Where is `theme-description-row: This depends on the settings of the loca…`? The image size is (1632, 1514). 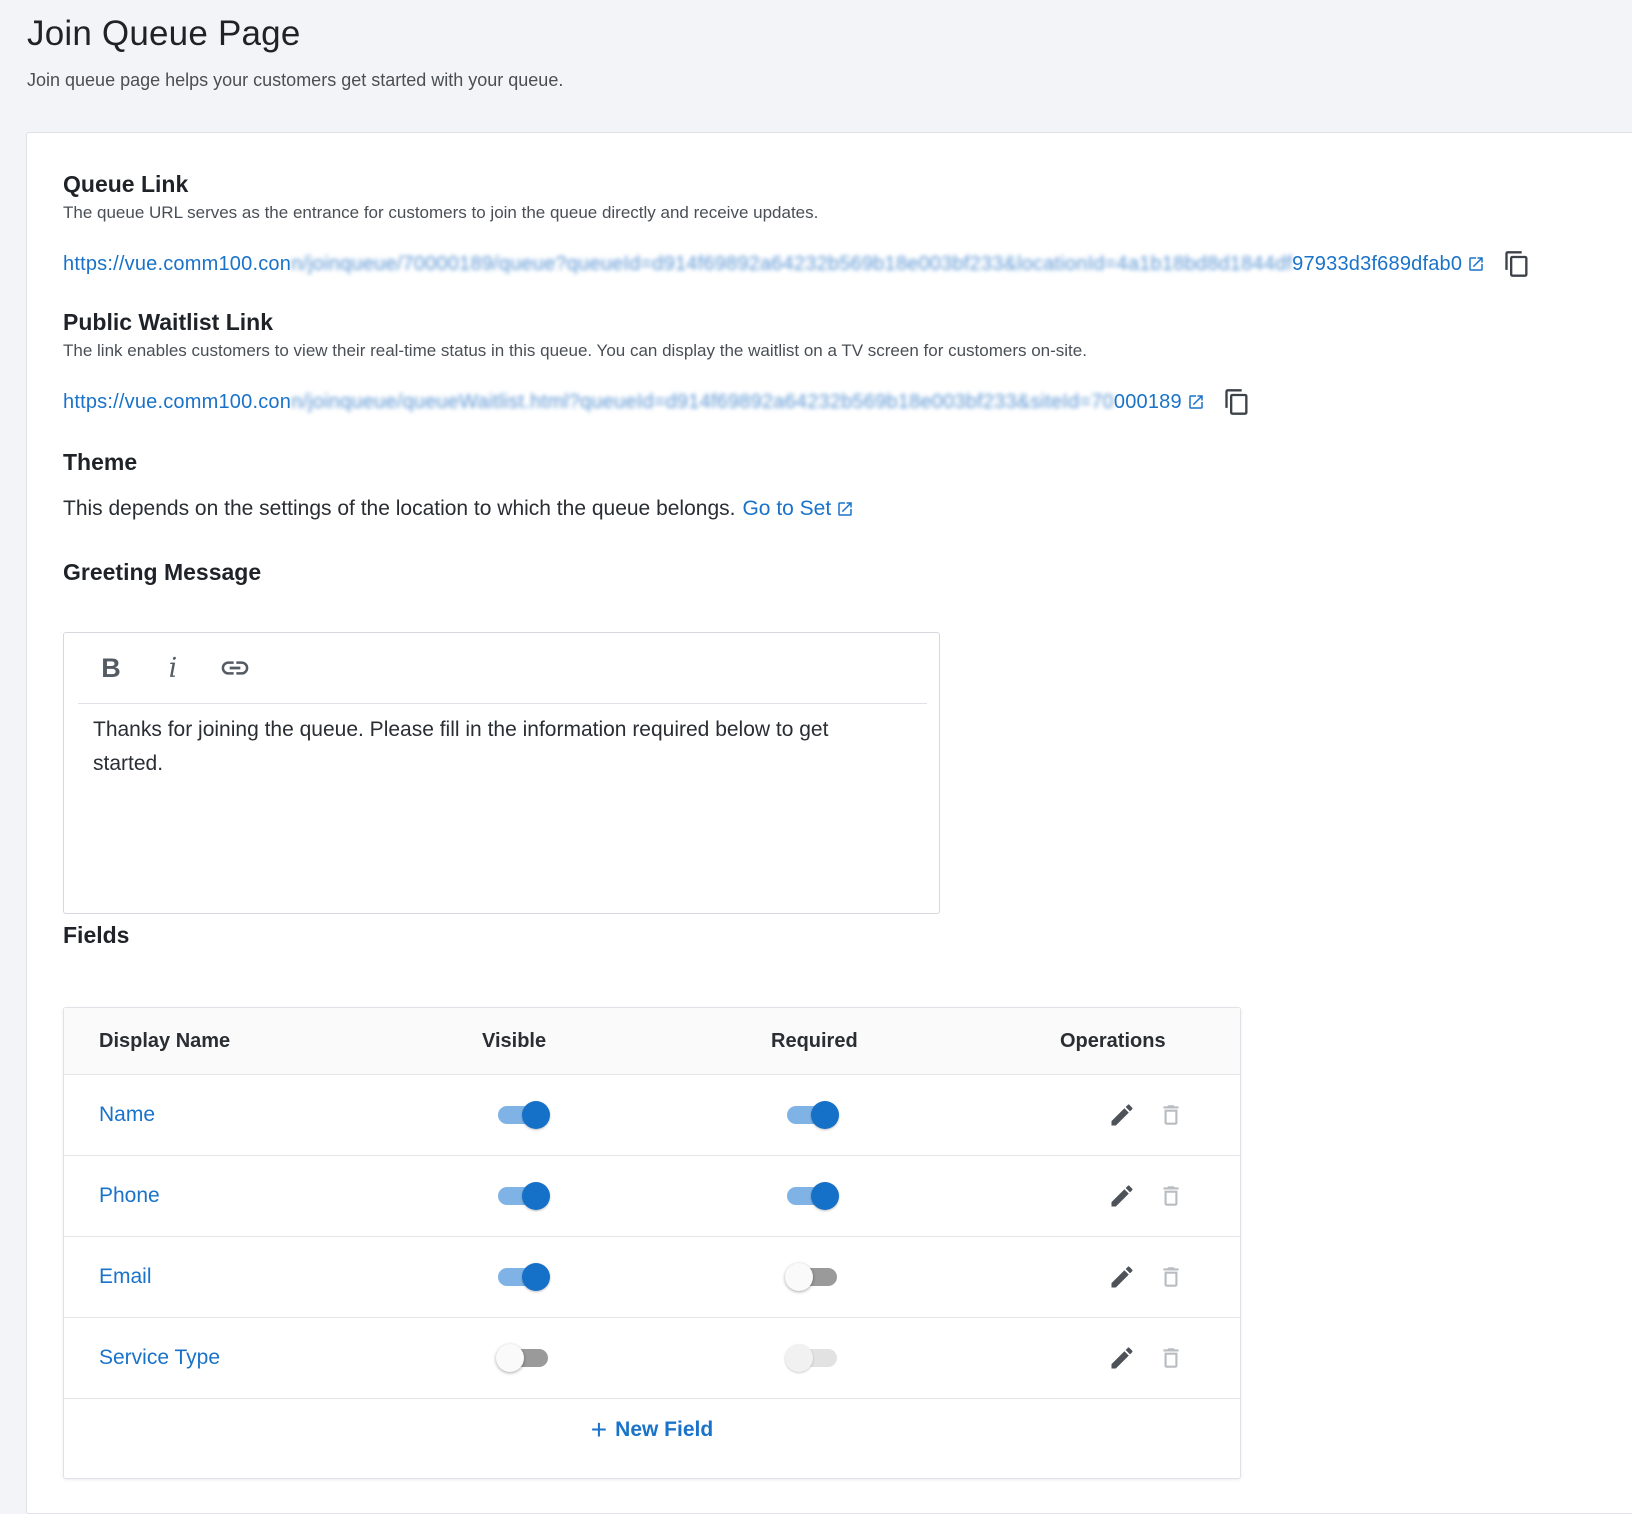 theme-description-row: This depends on the settings of the loca… is located at coordinates (458, 509).